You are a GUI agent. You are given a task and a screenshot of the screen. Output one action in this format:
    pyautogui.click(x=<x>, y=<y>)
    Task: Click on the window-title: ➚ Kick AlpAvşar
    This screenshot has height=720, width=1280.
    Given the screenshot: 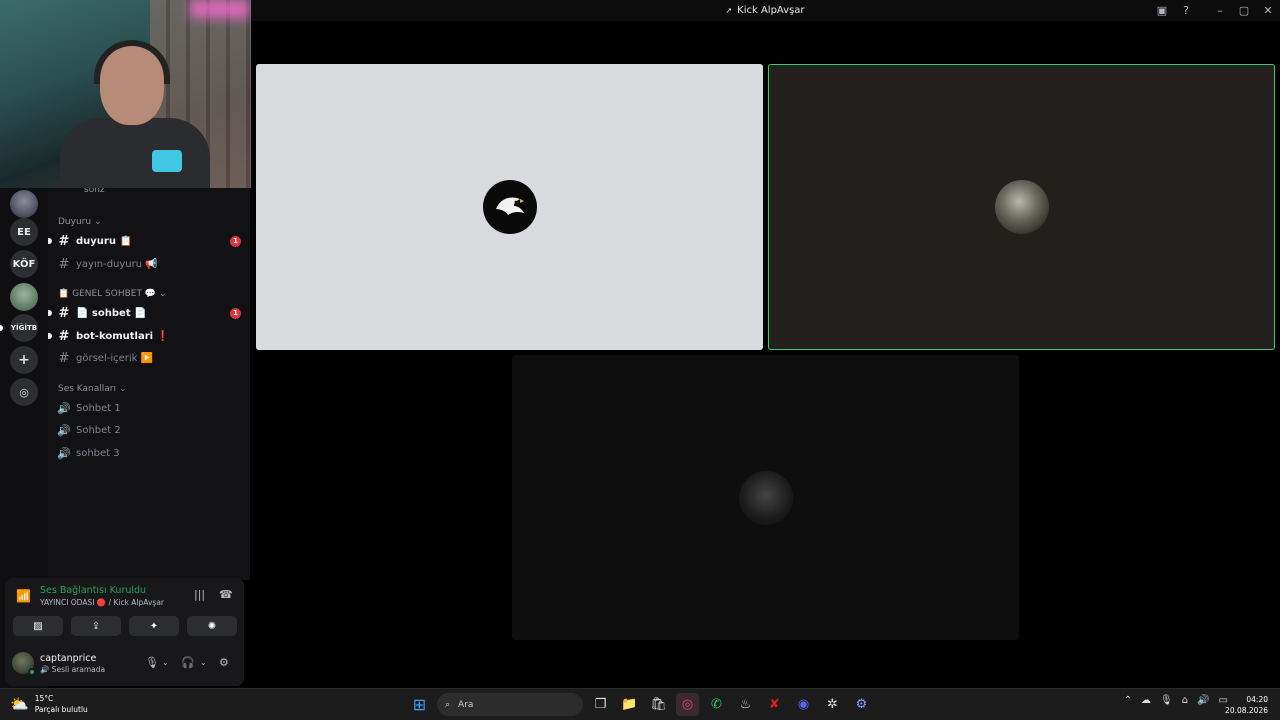 What is the action you would take?
    pyautogui.click(x=764, y=10)
    